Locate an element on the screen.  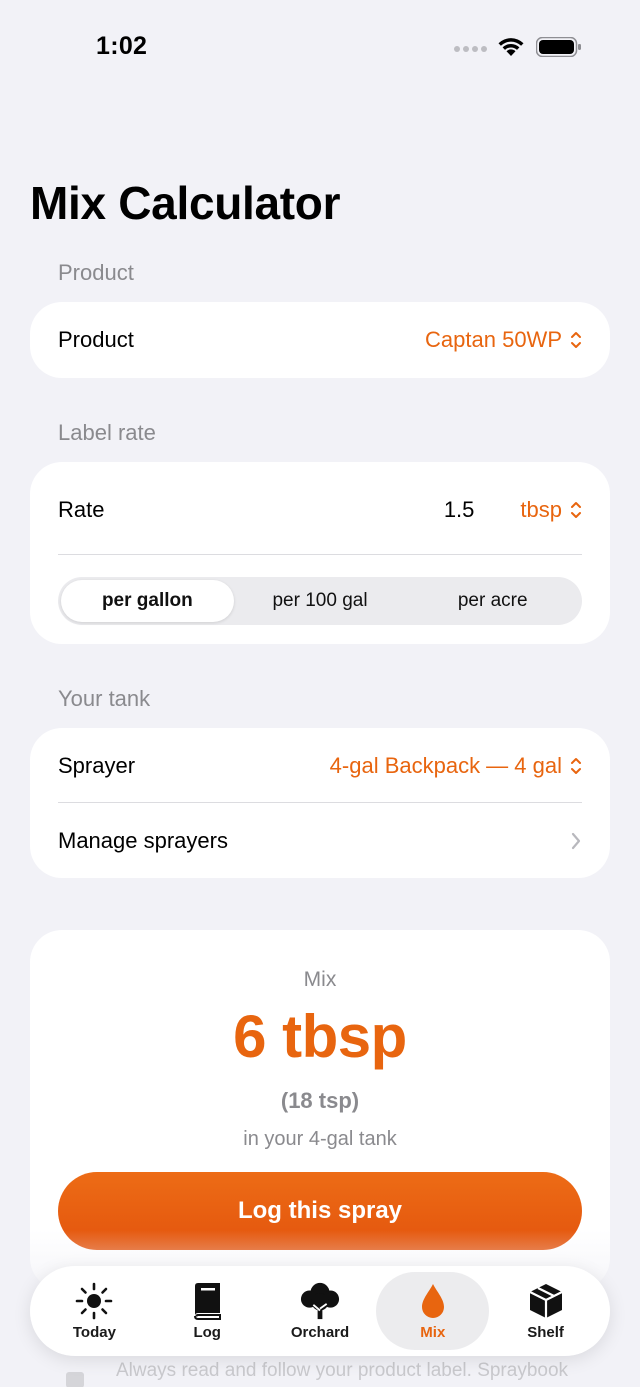
product-label: Product is located at coordinates (96, 339).